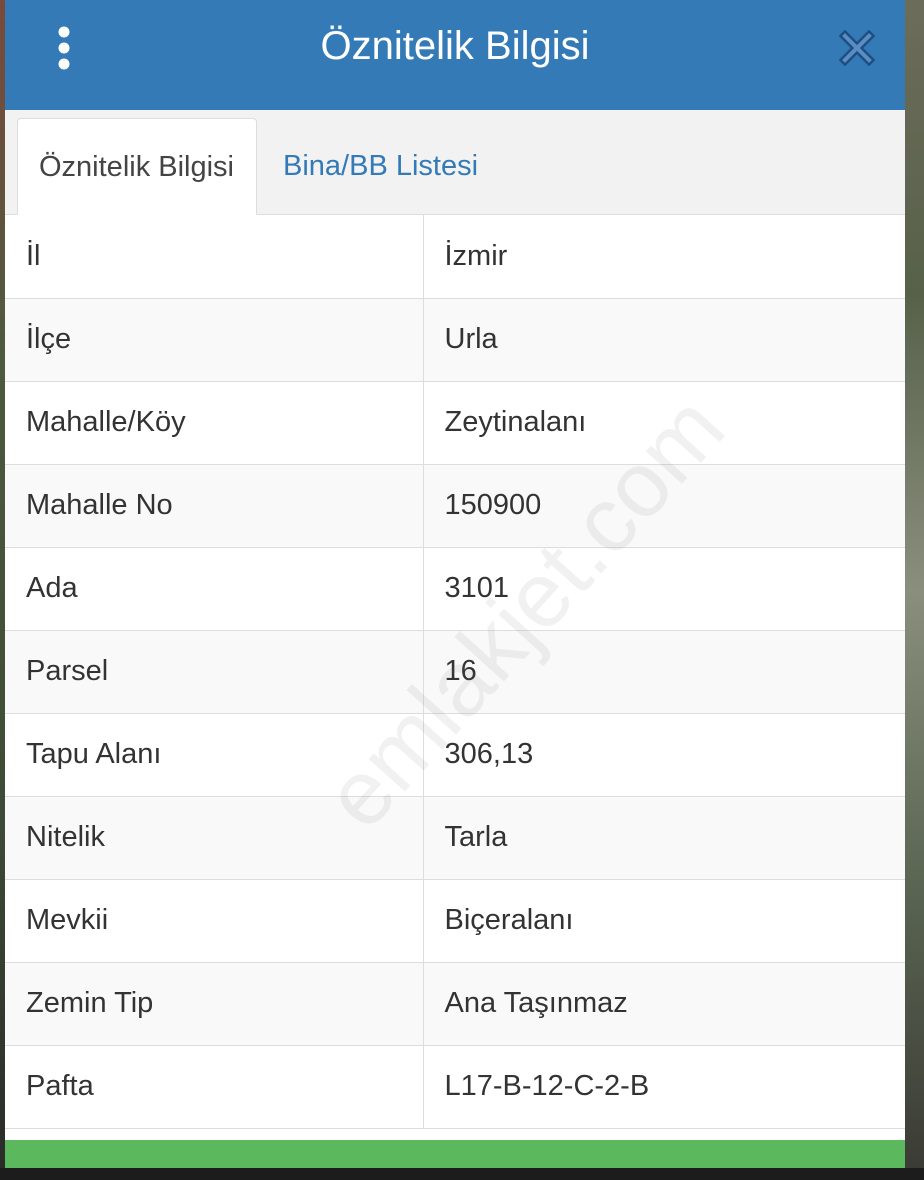 This screenshot has height=1180, width=924. What do you see at coordinates (462, 1174) in the screenshot?
I see `bottom-strip` at bounding box center [462, 1174].